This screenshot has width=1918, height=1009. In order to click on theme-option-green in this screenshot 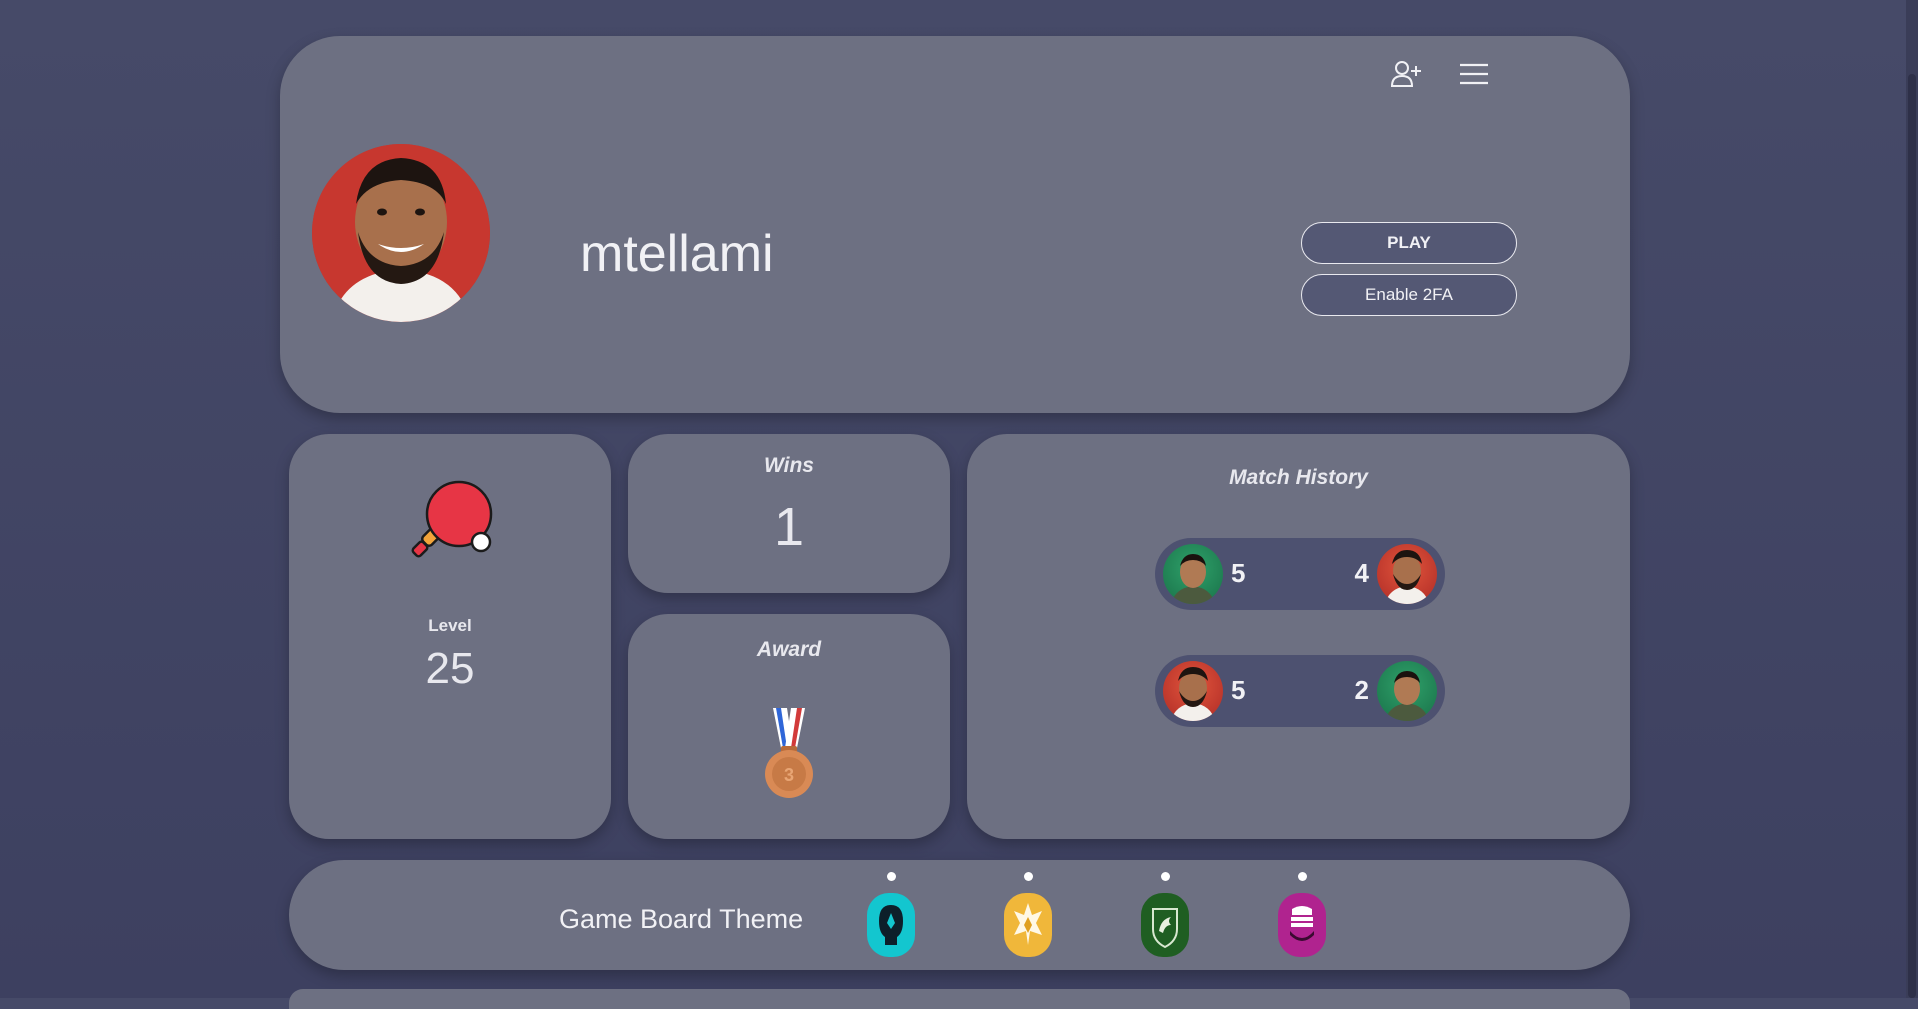, I will do `click(1165, 914)`.